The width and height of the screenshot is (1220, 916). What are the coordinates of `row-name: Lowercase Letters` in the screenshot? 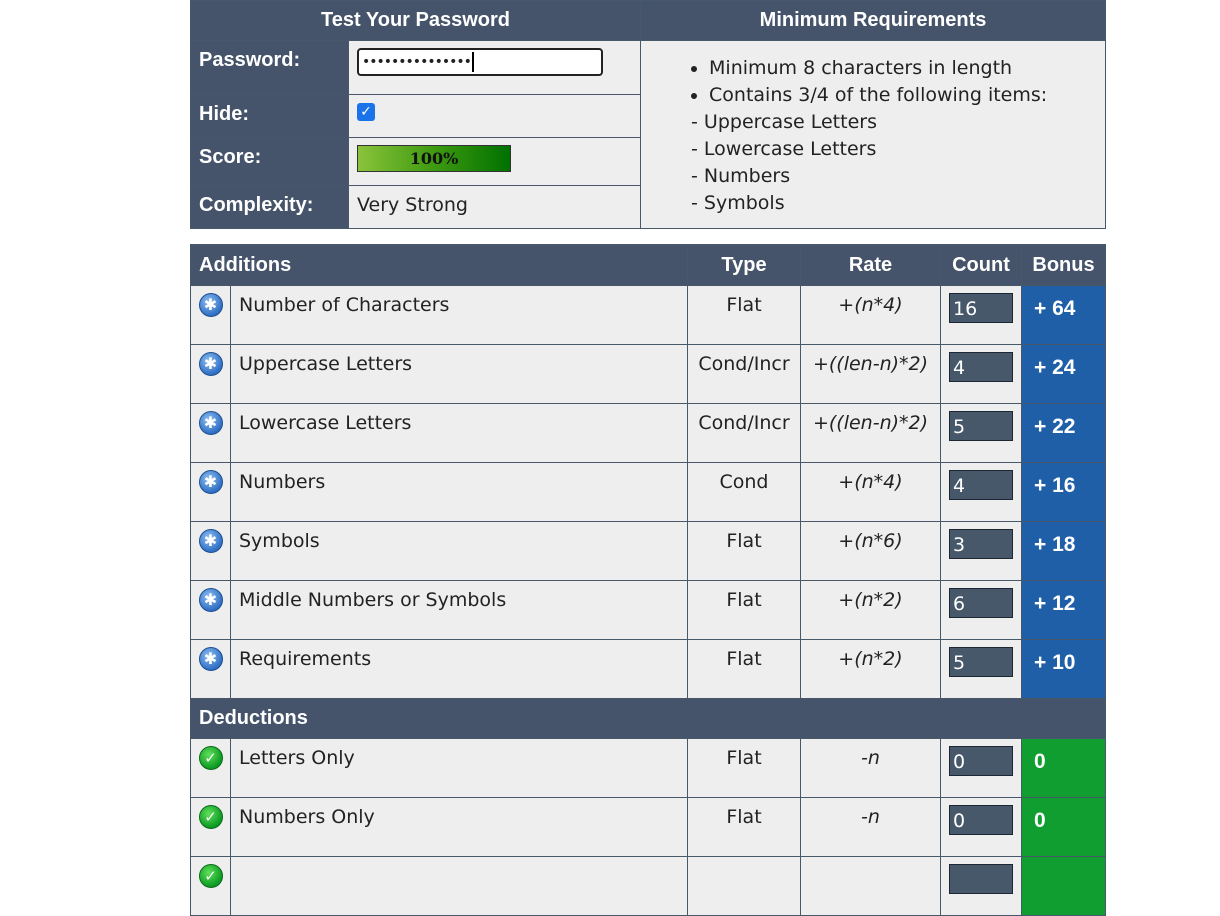 It's located at (459, 433).